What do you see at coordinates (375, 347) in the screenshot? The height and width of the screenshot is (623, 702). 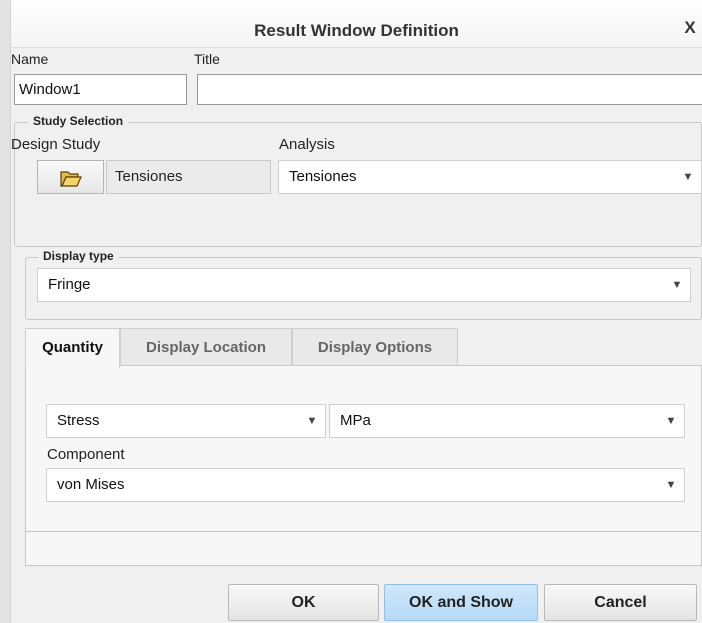 I see `tab-display-options: Display Options` at bounding box center [375, 347].